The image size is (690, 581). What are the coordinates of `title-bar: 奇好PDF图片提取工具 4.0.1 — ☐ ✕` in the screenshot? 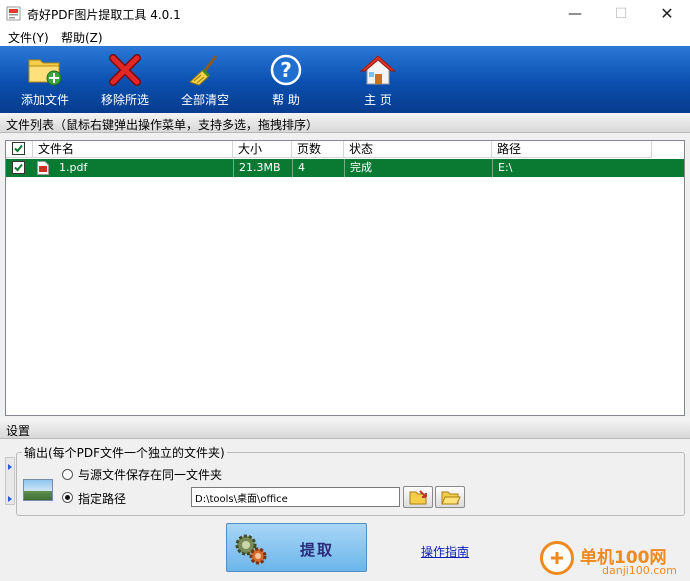 It's located at (345, 14).